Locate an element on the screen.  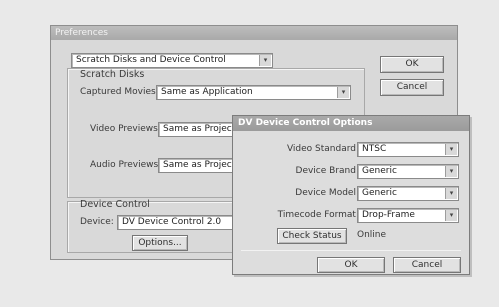
audio-previews-label: Audio Previews: is located at coordinates (126, 165).